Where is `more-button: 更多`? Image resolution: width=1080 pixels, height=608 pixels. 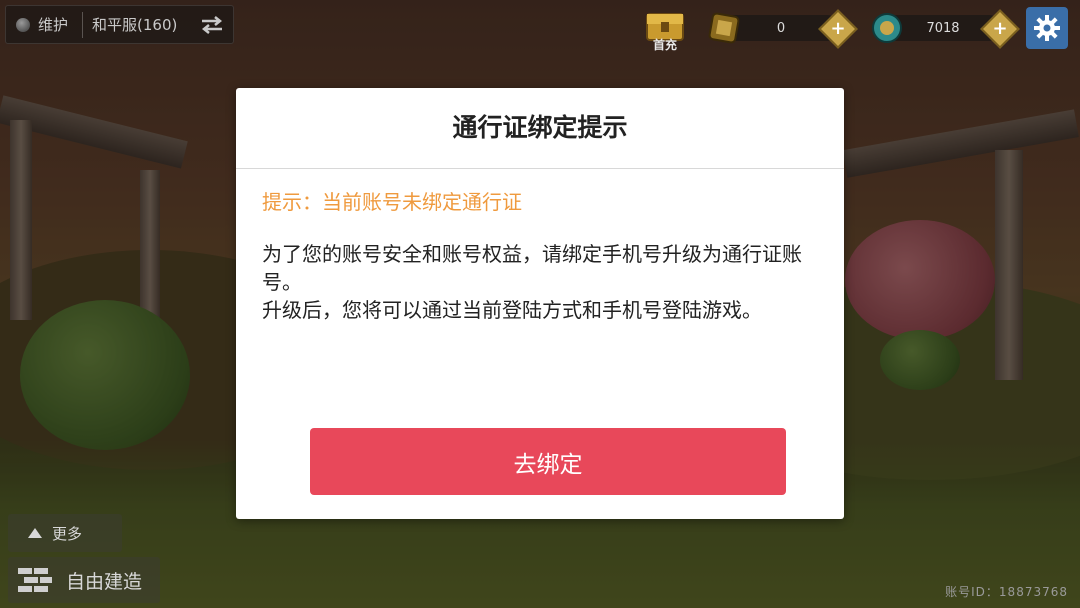 more-button: 更多 is located at coordinates (65, 533).